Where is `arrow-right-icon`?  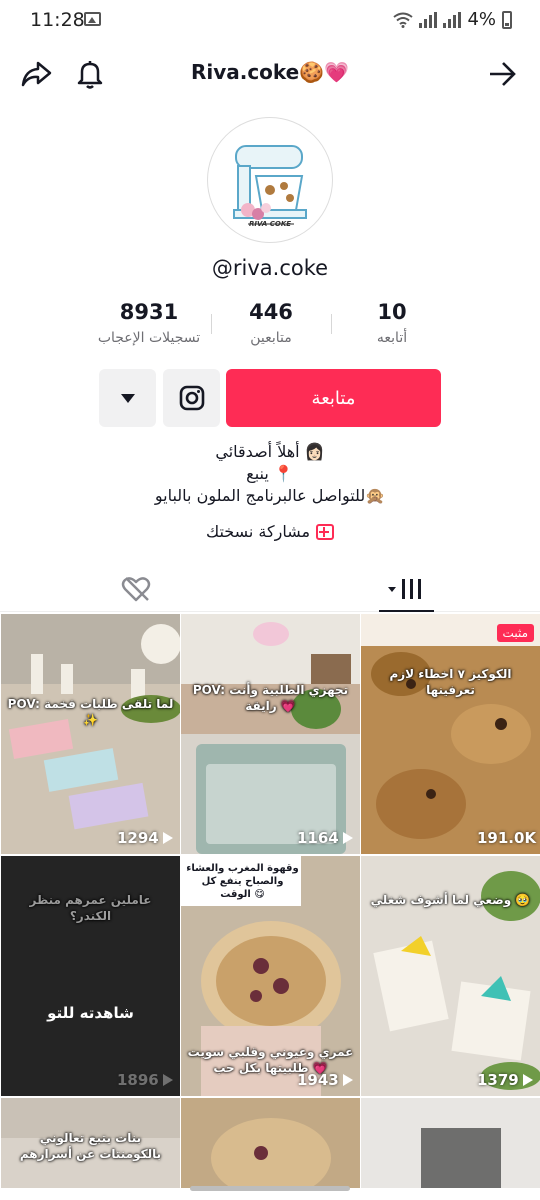
arrow-right-icon is located at coordinates (502, 74).